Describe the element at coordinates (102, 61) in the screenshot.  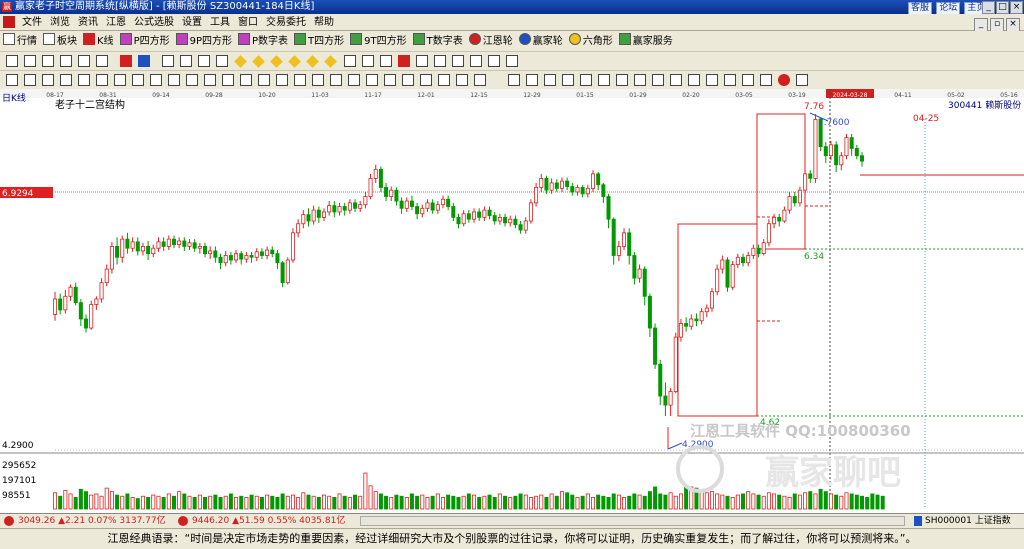
I see `marker-icon` at that location.